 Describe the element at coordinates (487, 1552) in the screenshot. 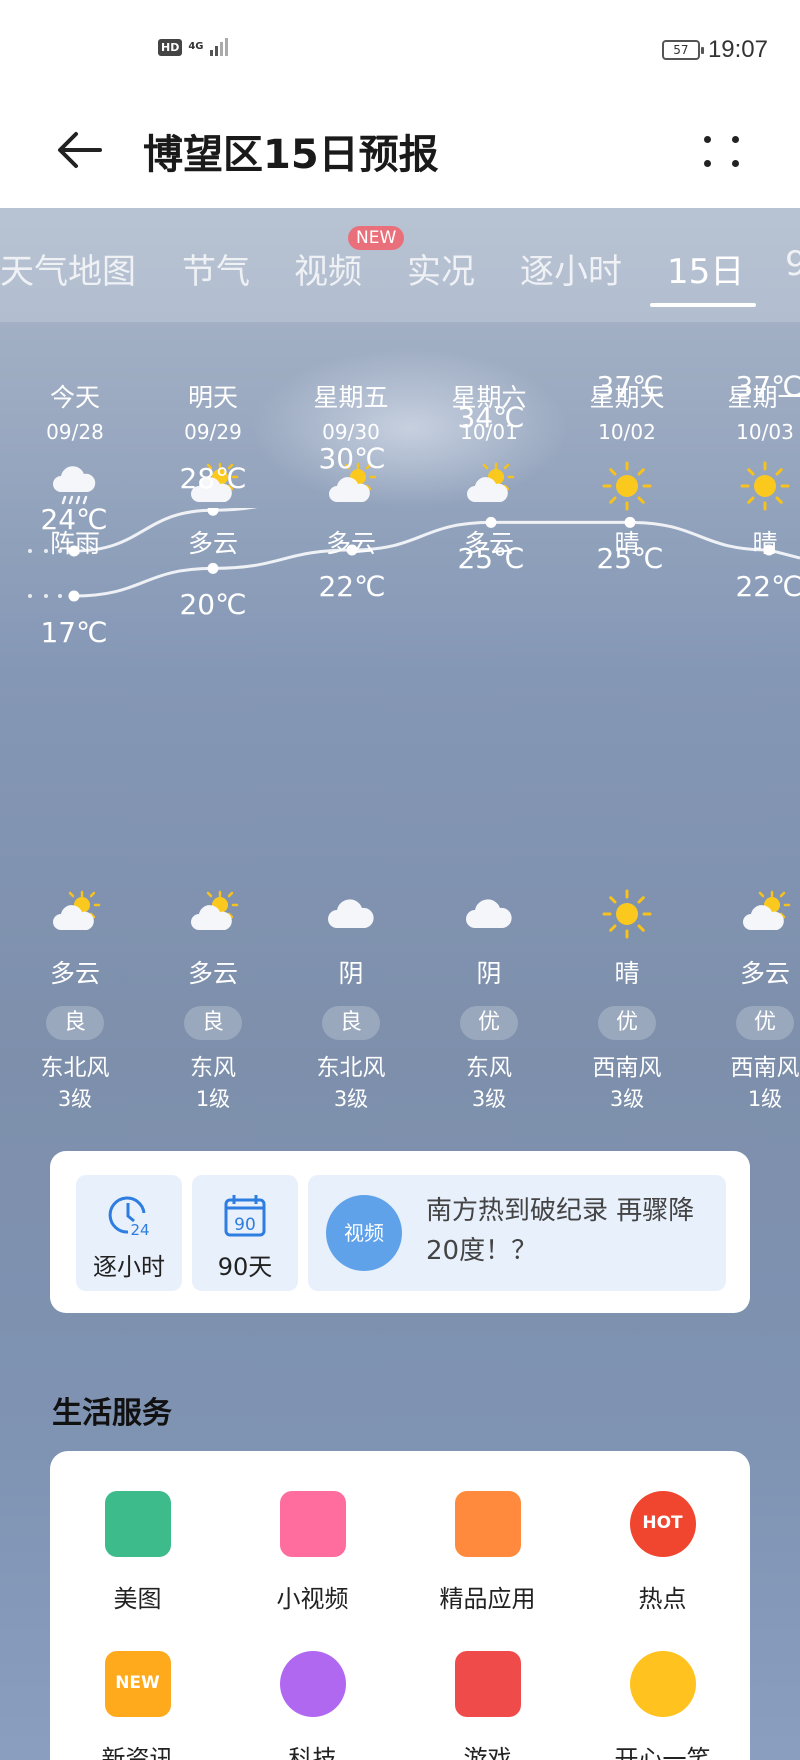

I see `service-appstore: 精品应用` at that location.